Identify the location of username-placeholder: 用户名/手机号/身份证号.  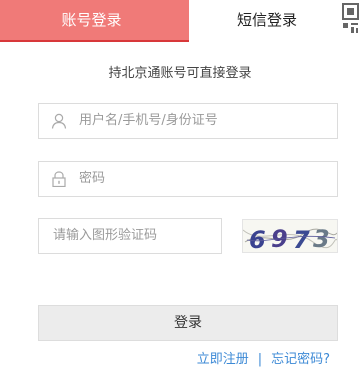
(148, 120).